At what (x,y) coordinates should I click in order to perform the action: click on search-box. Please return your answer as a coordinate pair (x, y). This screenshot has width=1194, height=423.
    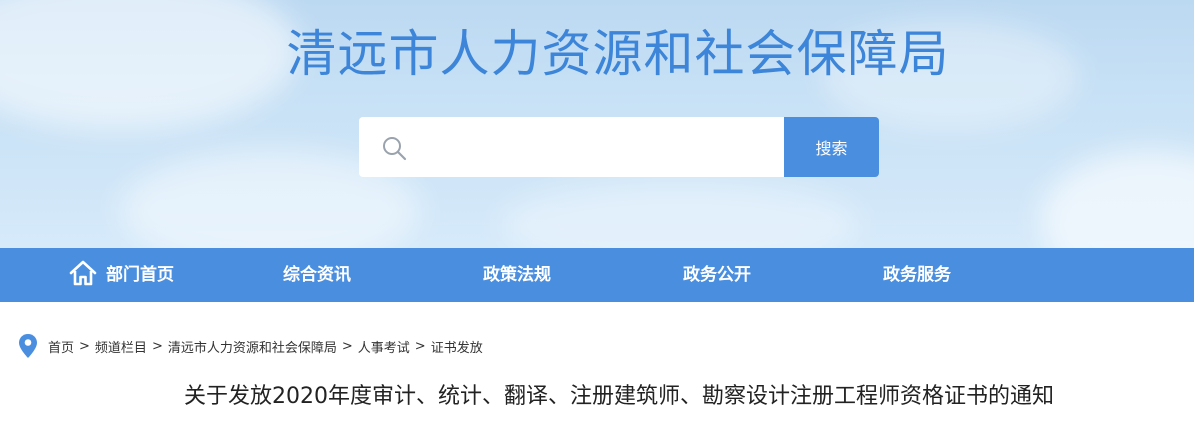
    Looking at the image, I should click on (572, 147).